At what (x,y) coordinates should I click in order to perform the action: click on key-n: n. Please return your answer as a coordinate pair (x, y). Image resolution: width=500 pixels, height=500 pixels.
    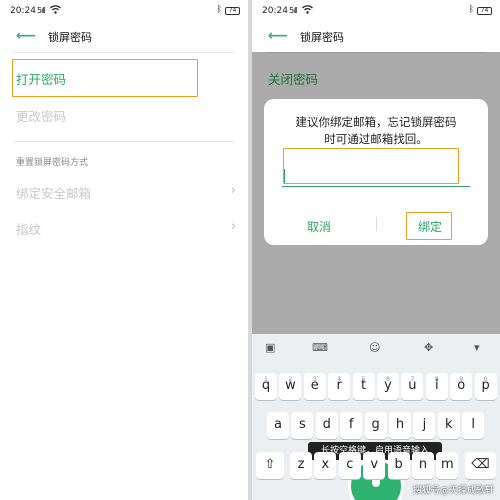
    Looking at the image, I should click on (423, 465).